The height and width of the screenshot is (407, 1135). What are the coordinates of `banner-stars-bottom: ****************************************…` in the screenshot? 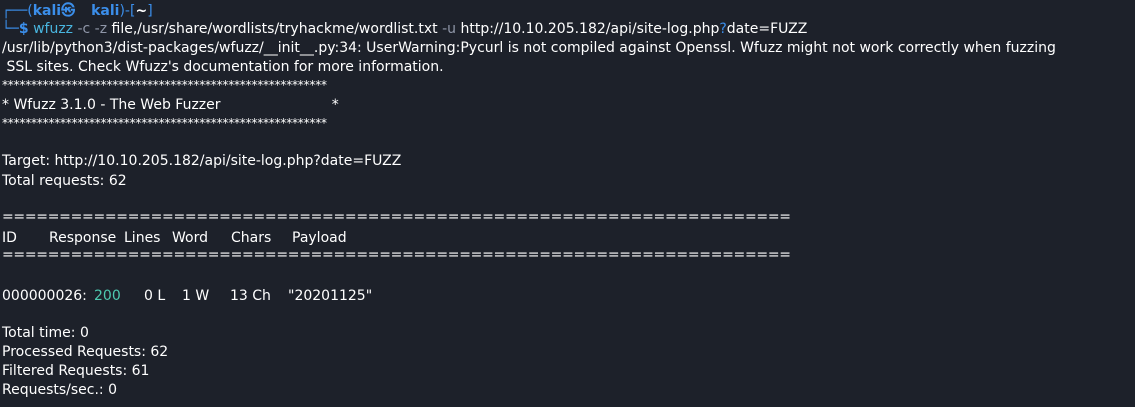 It's located at (164, 123).